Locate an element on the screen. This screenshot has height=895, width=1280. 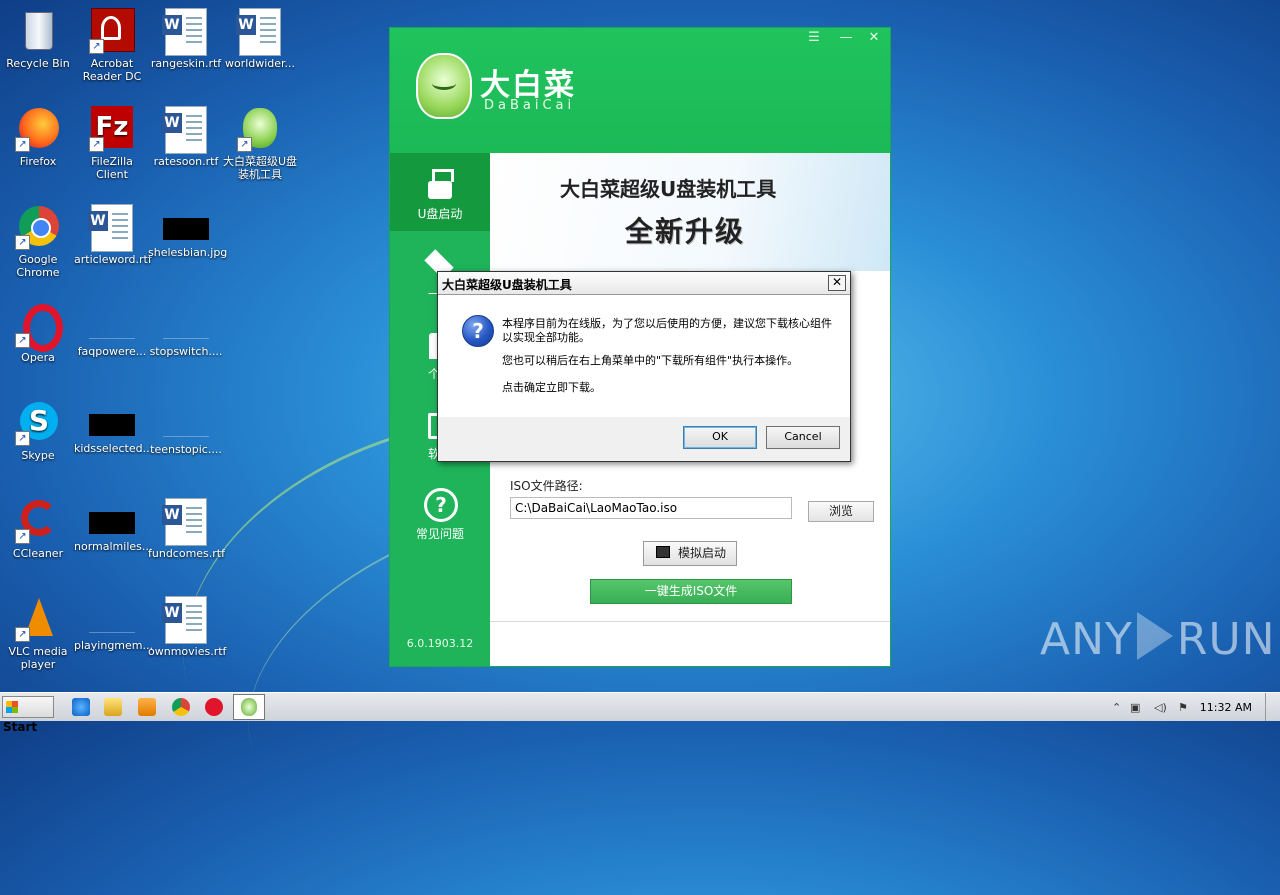
banner-subtitle: 全新升级 is located at coordinates (685, 231).